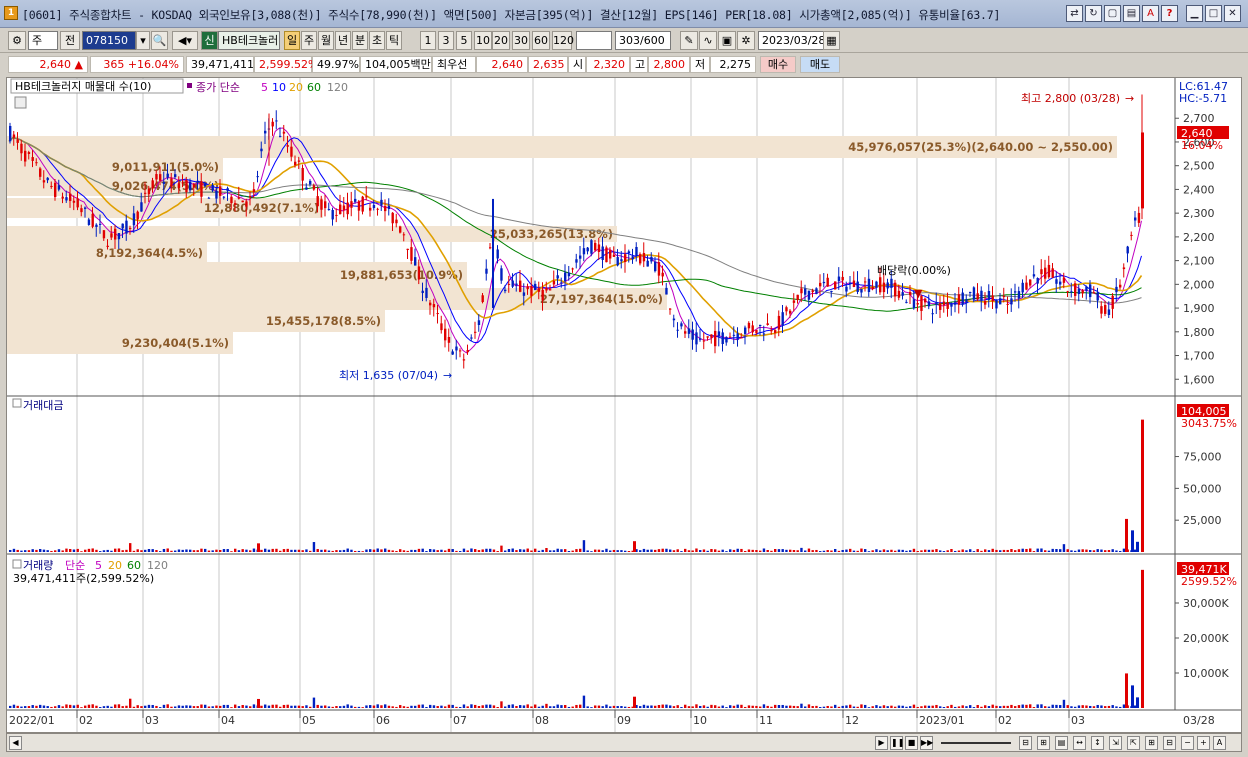 This screenshot has height=757, width=1248. I want to click on interval-input, so click(594, 40).